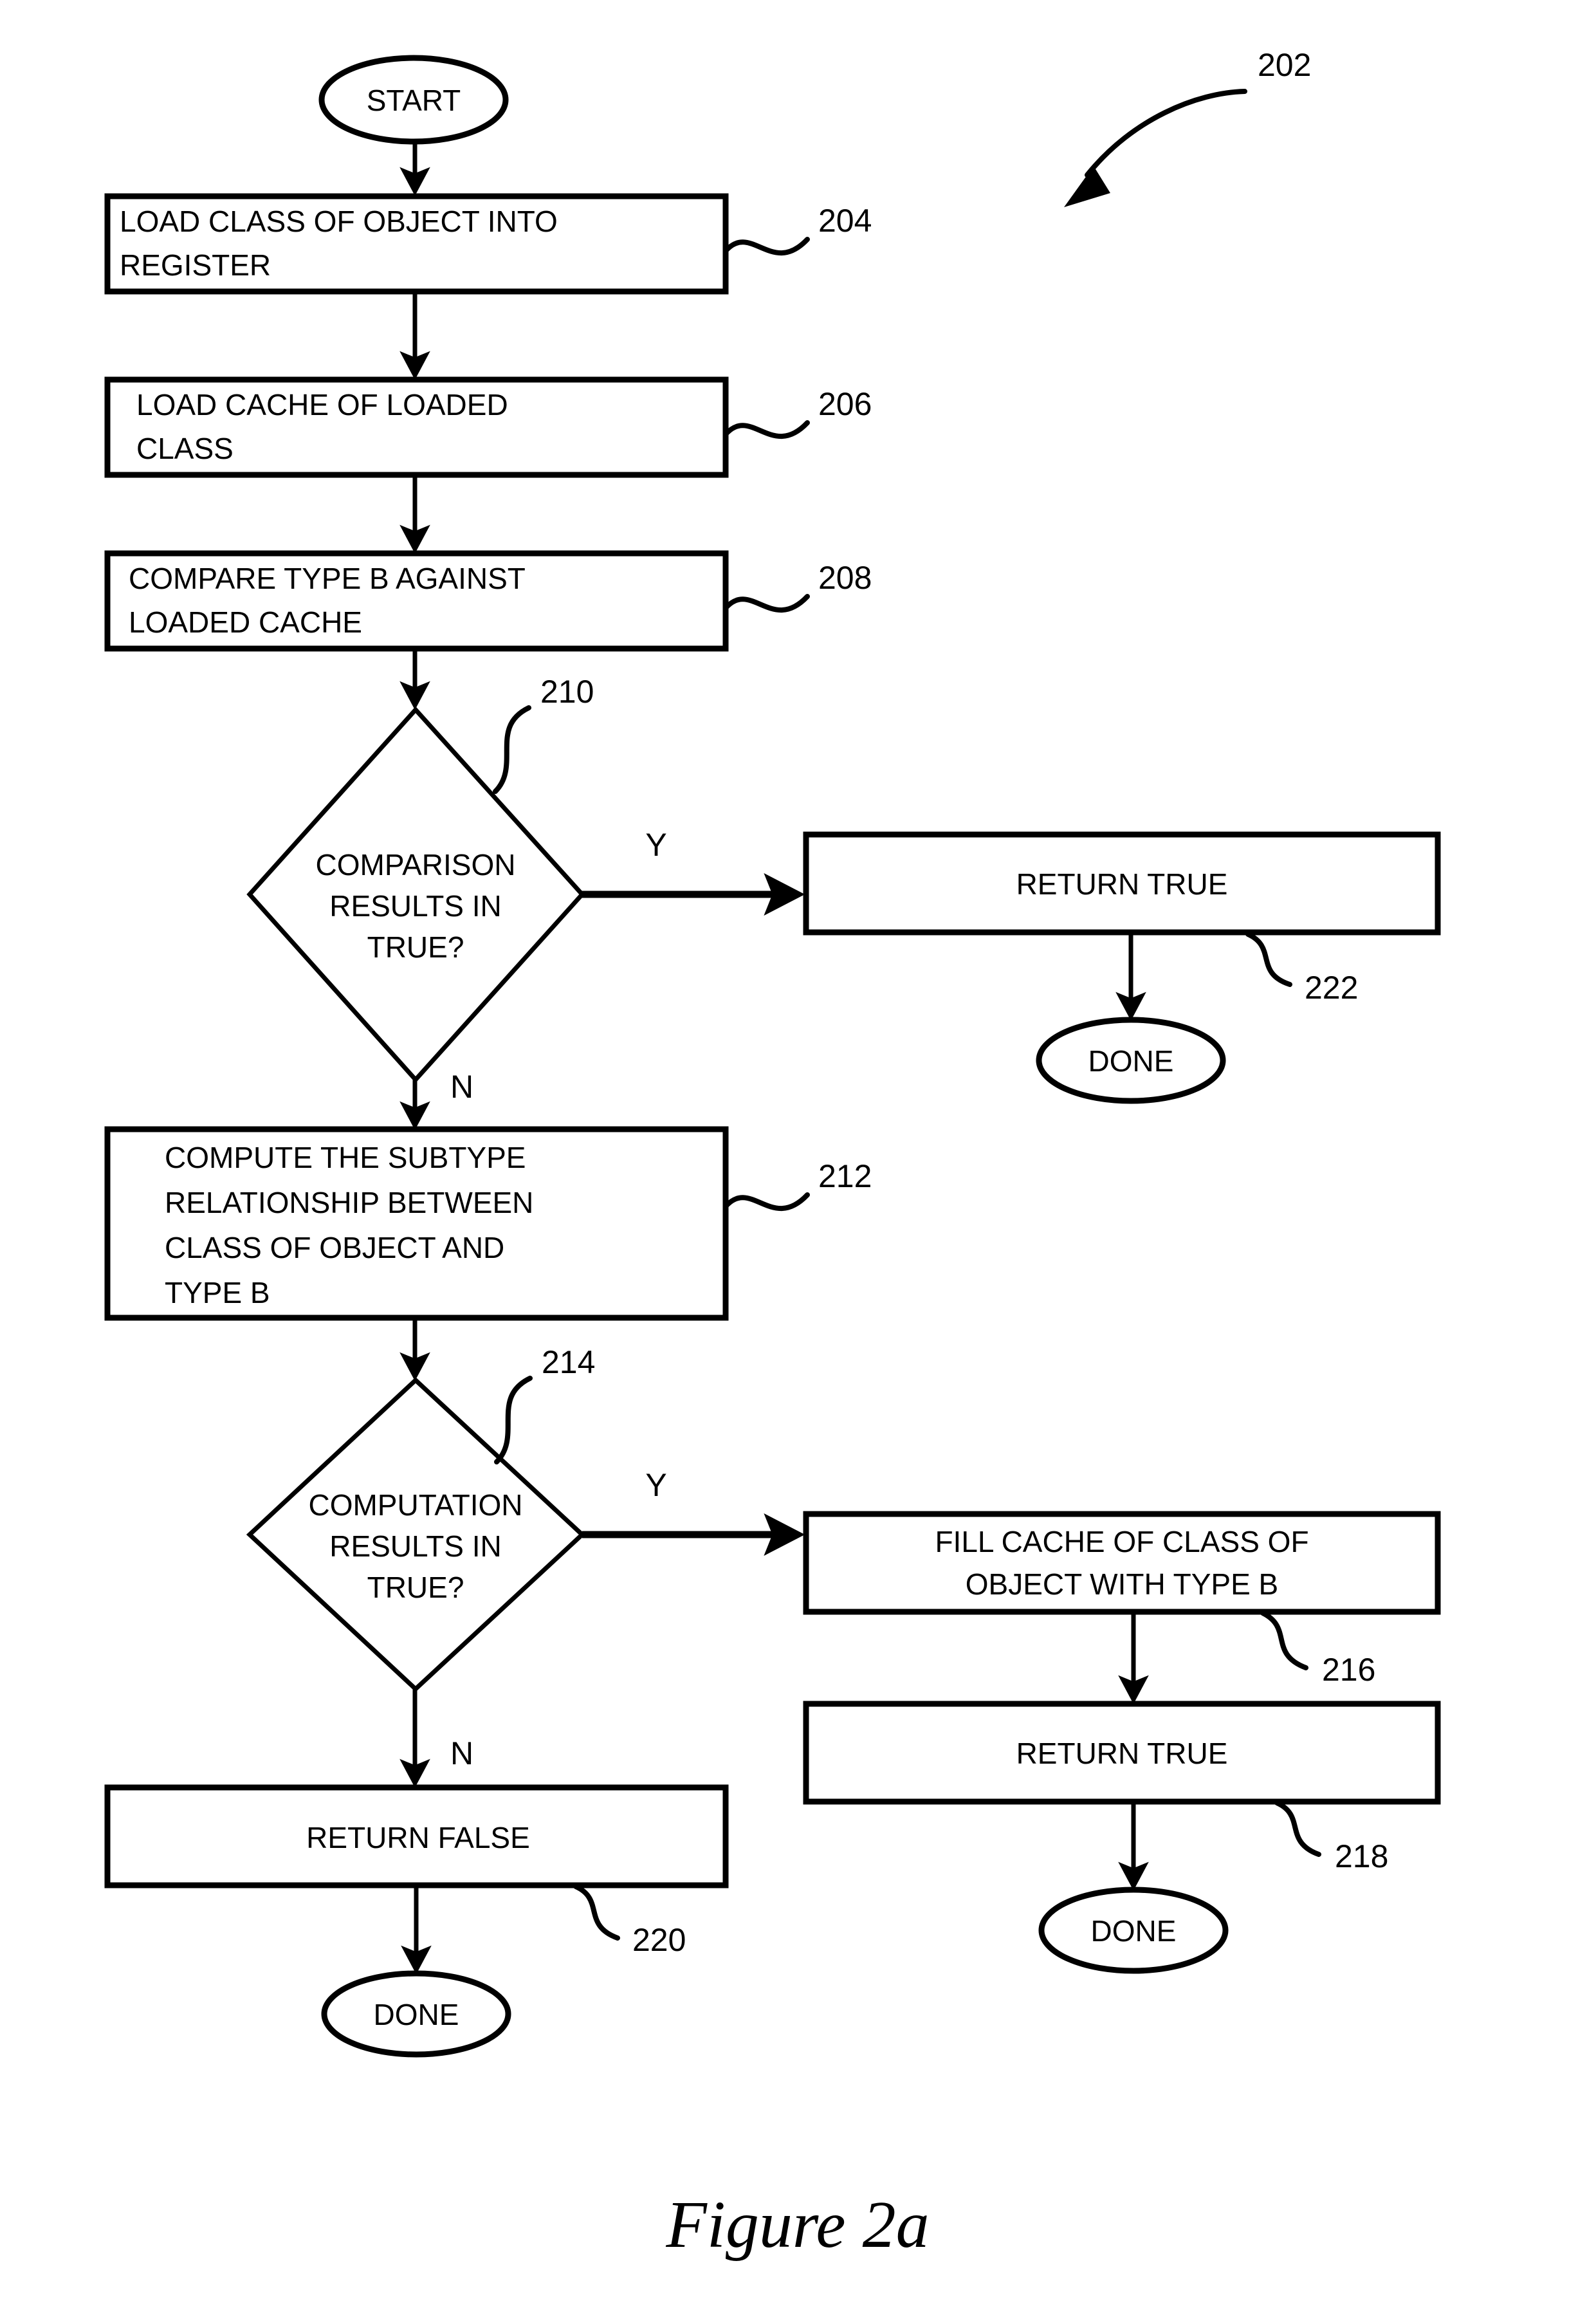 This screenshot has height=2317, width=1596. I want to click on ref-label-214: 214, so click(568, 1362).